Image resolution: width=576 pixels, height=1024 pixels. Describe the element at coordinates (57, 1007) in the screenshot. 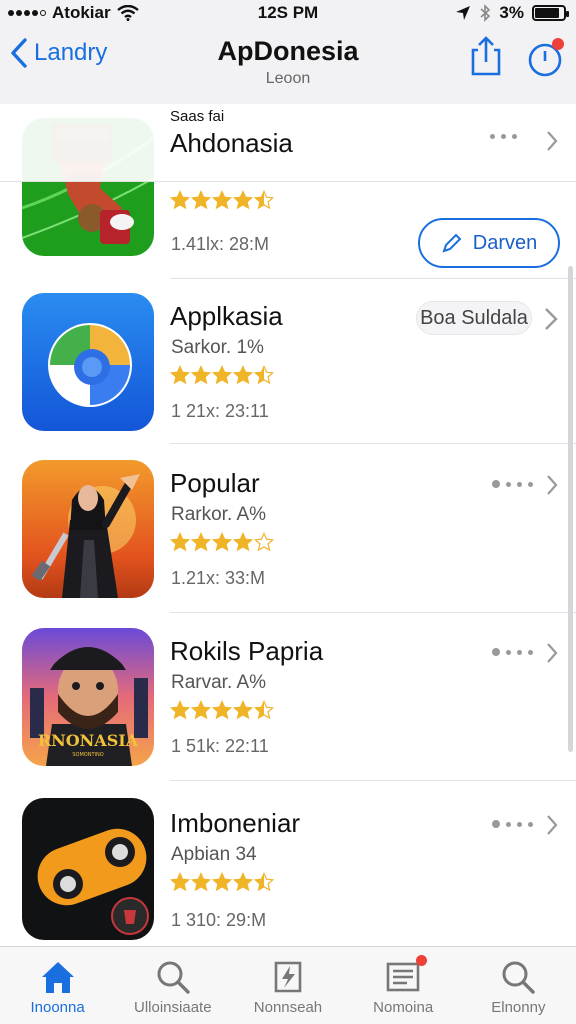

I see `tab-label: Inoonna` at that location.